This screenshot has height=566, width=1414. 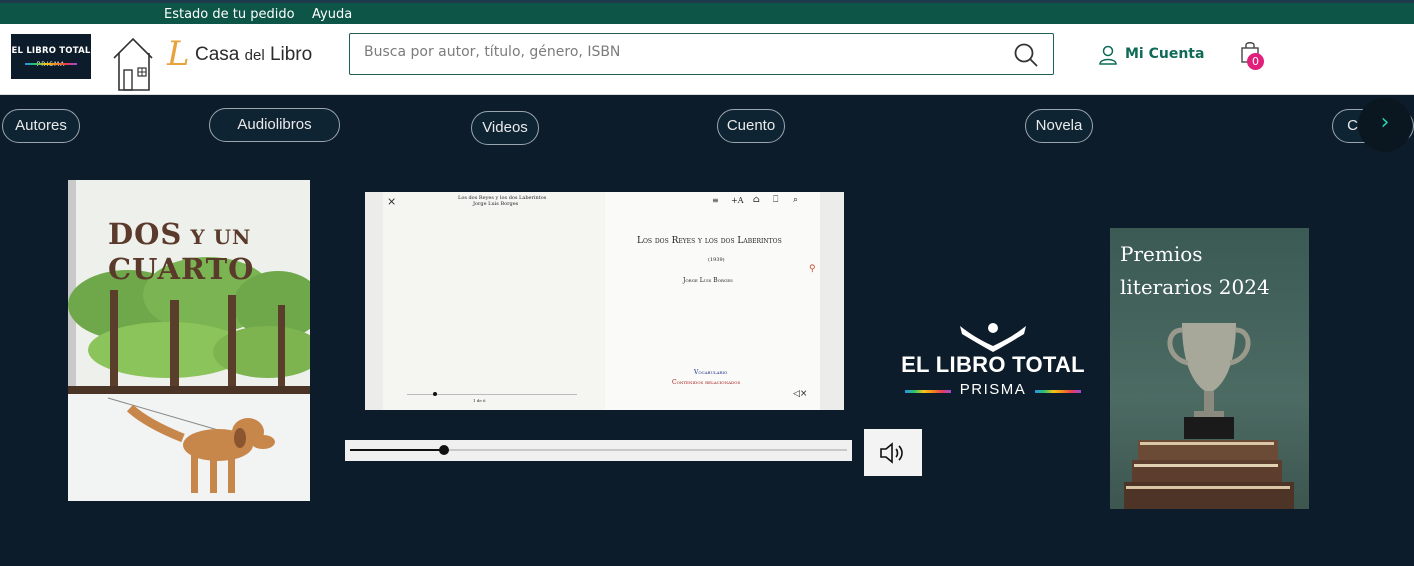 I want to click on help-link: Ayuda, so click(x=332, y=14).